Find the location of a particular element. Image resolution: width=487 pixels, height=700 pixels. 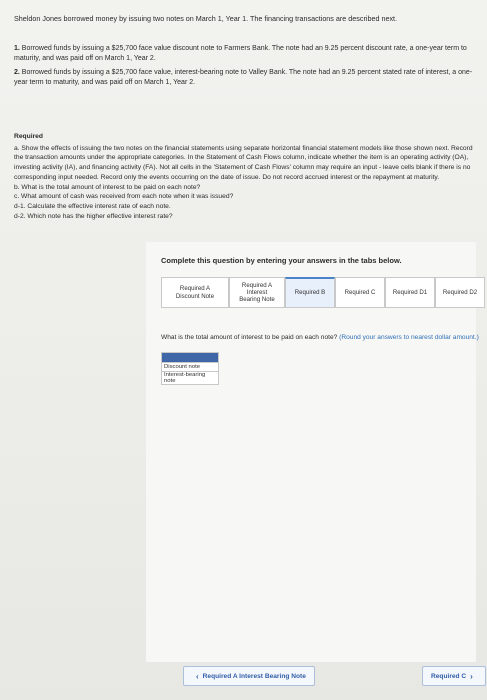

next-button-label: Required C is located at coordinates (449, 676).